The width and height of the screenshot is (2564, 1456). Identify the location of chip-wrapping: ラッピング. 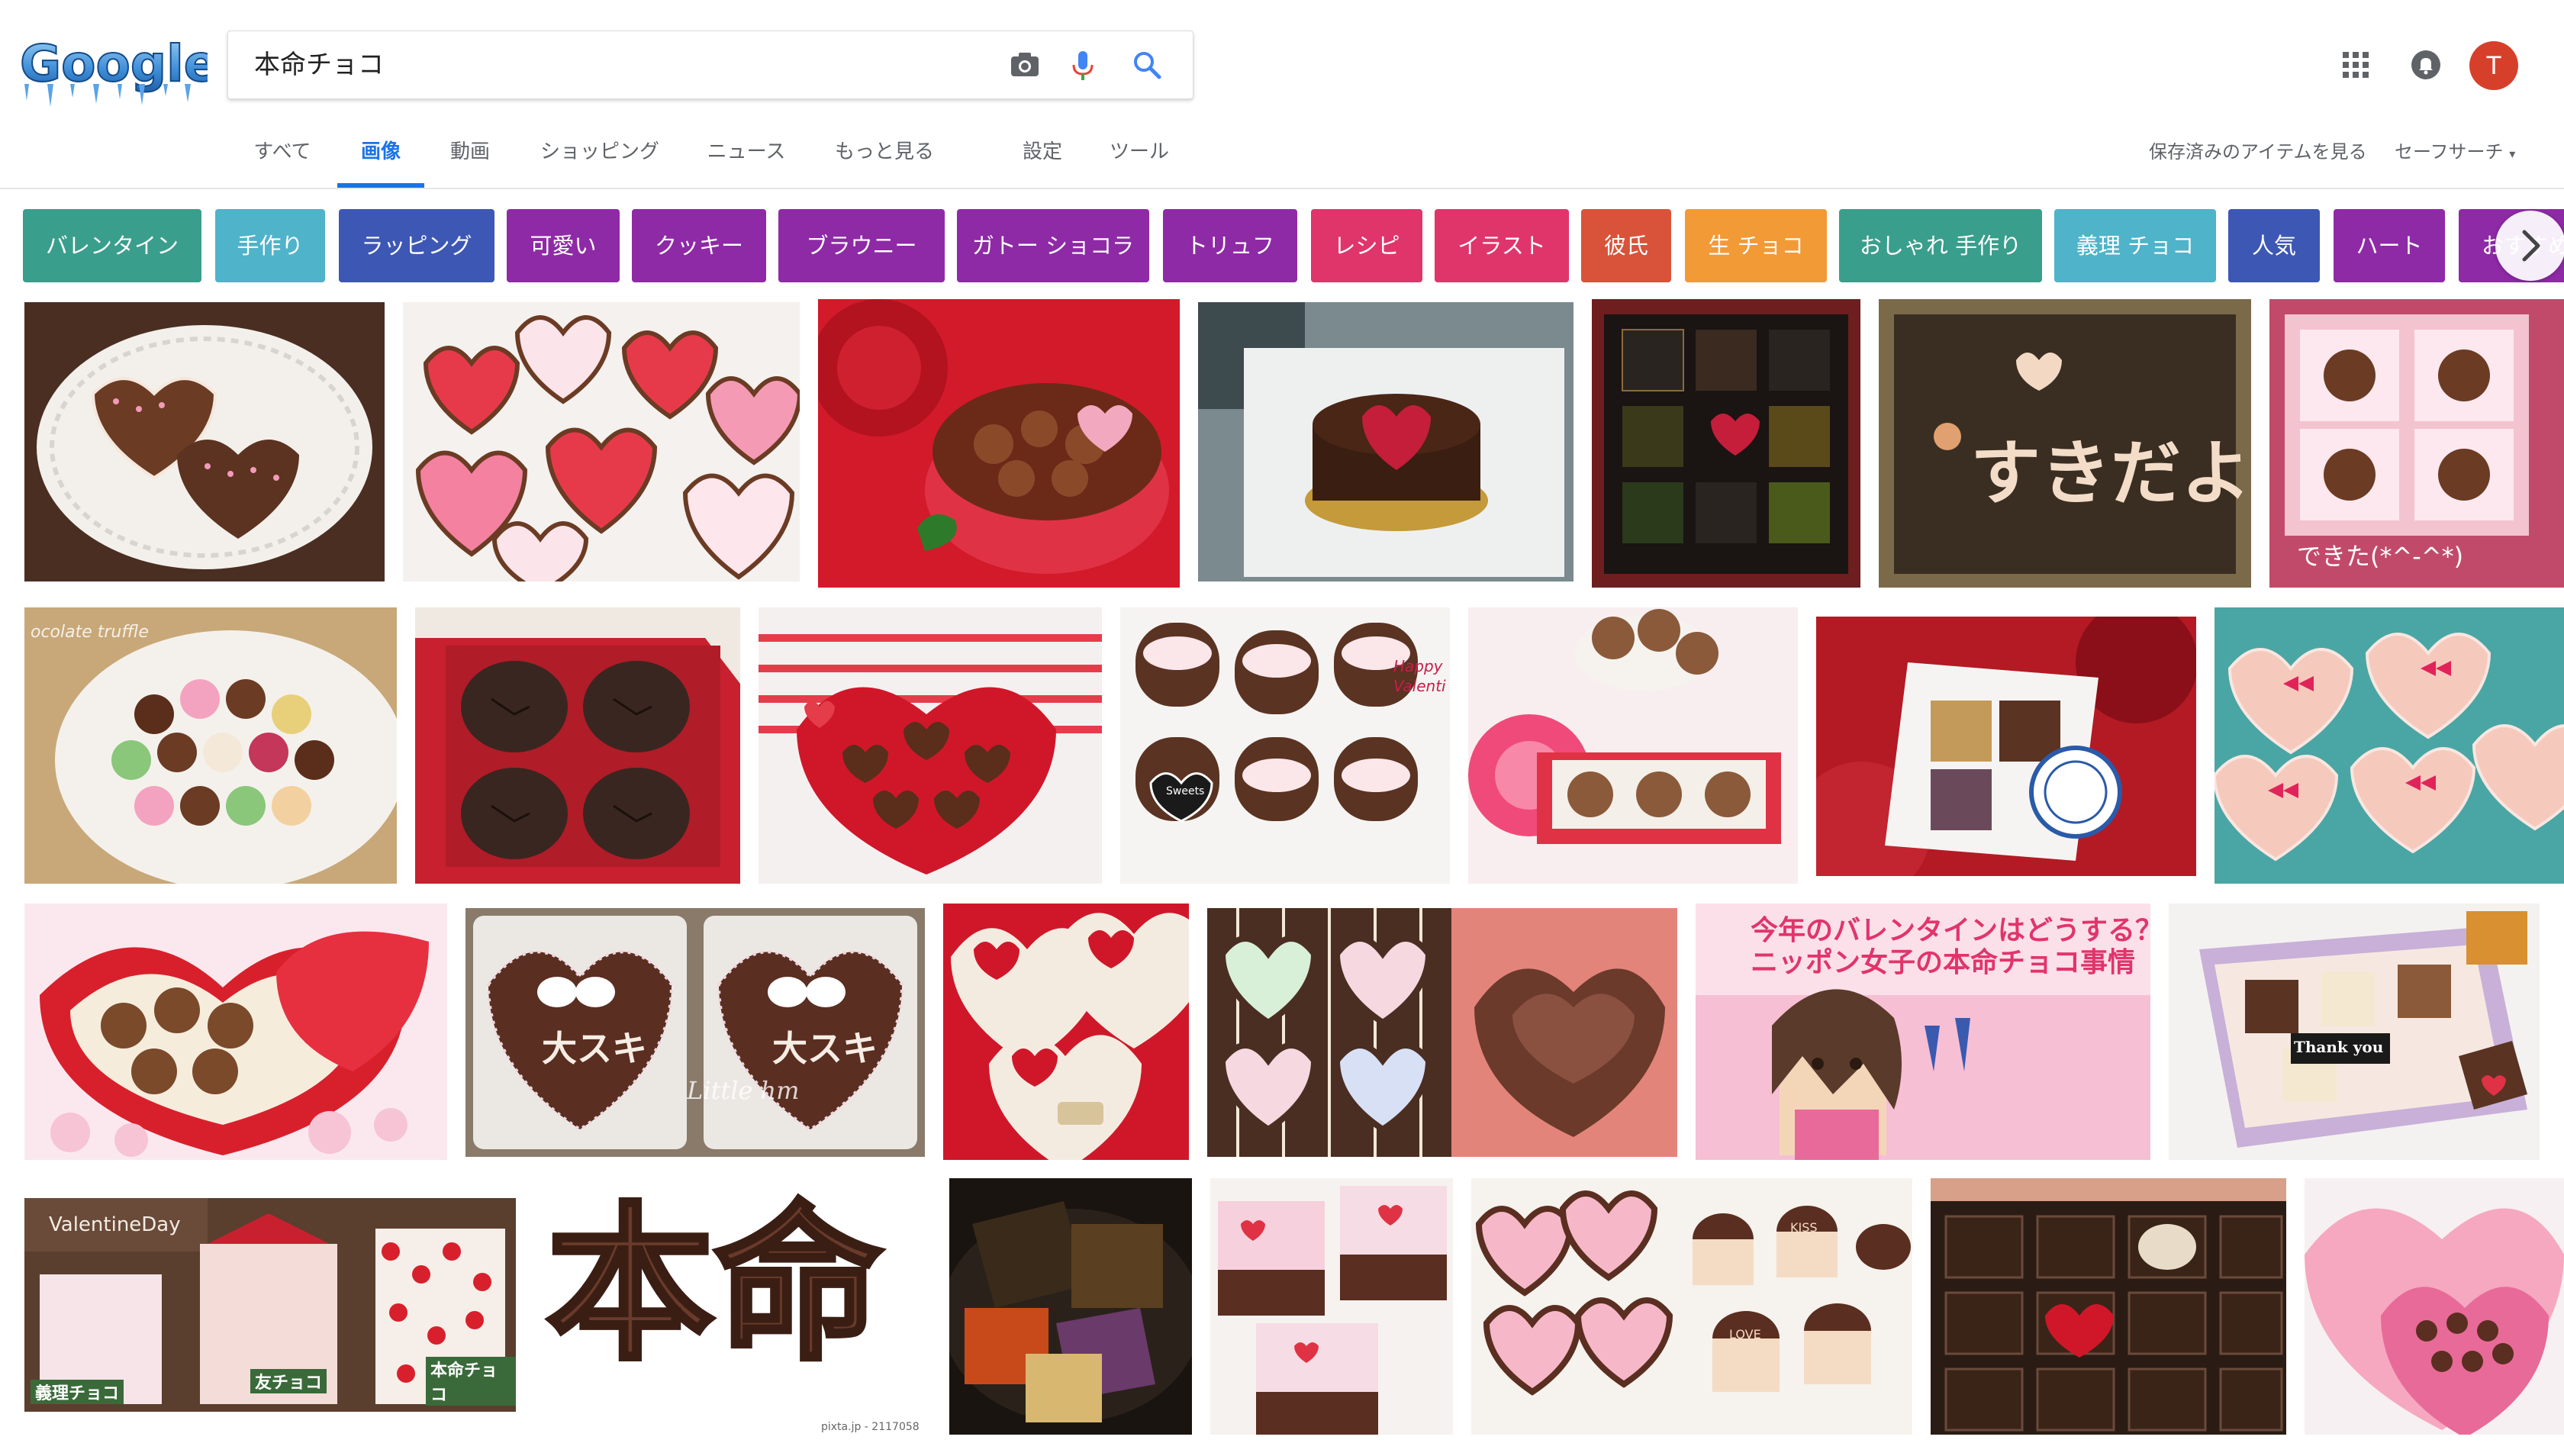
(416, 246).